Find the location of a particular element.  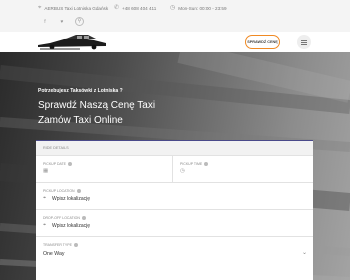

main-navbar: SPRAWDŹ CENĘ is located at coordinates (175, 42).